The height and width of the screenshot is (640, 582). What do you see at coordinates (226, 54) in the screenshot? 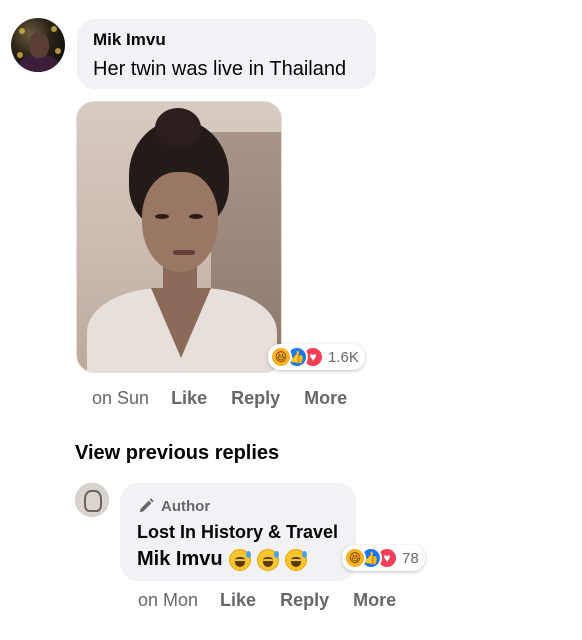
I see `comment-bubble: Mik Imvu Her twin was live in Thailand` at bounding box center [226, 54].